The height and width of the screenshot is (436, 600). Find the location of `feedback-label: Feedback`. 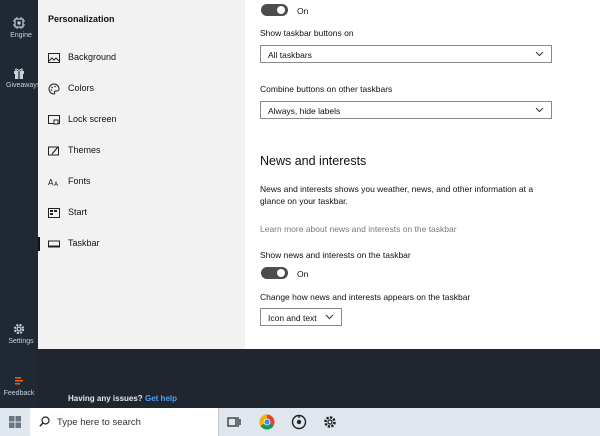

feedback-label: Feedback is located at coordinates (19, 393).